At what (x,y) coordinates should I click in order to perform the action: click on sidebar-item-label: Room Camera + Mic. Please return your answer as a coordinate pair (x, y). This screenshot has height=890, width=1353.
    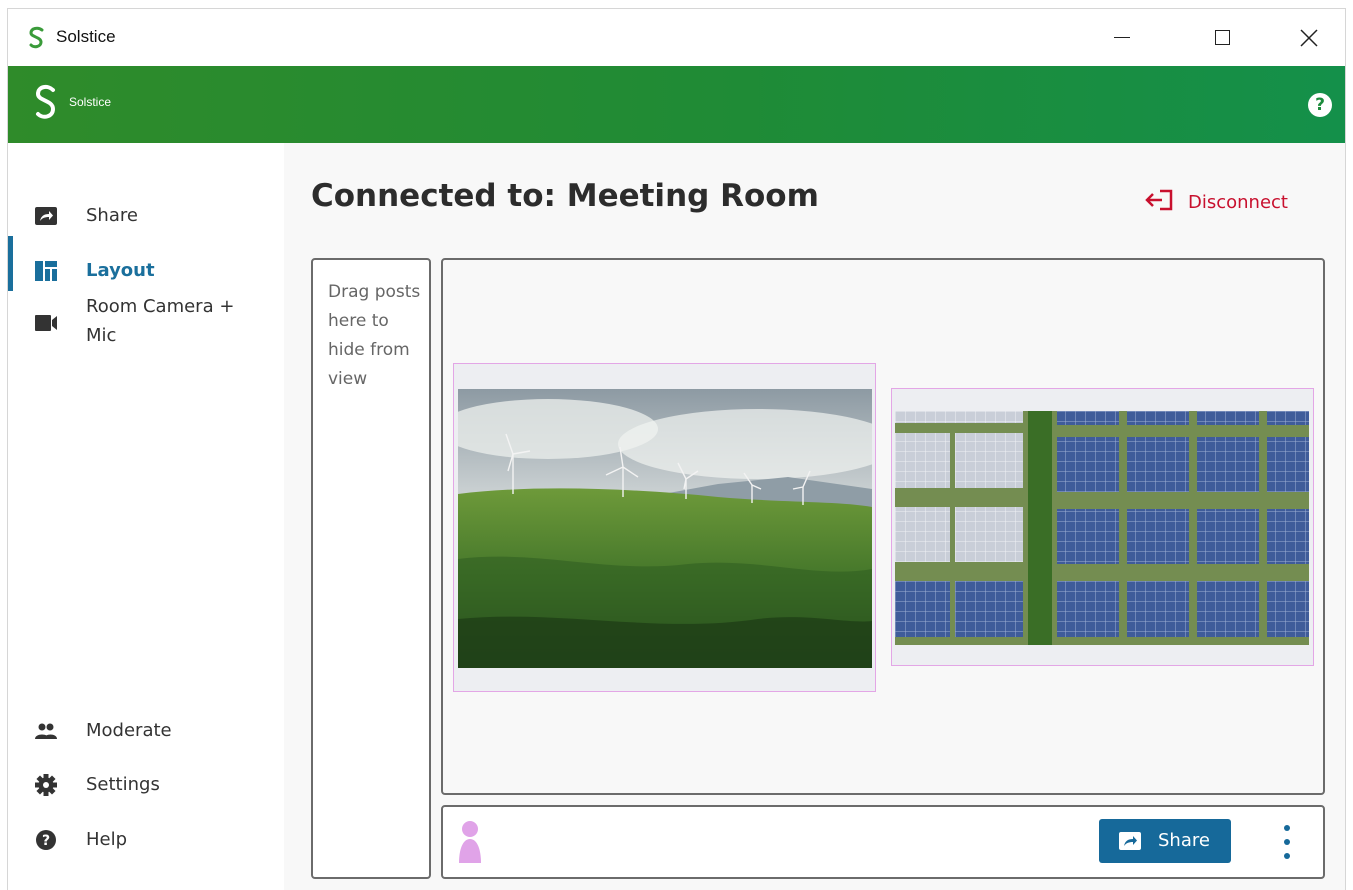
    Looking at the image, I should click on (160, 321).